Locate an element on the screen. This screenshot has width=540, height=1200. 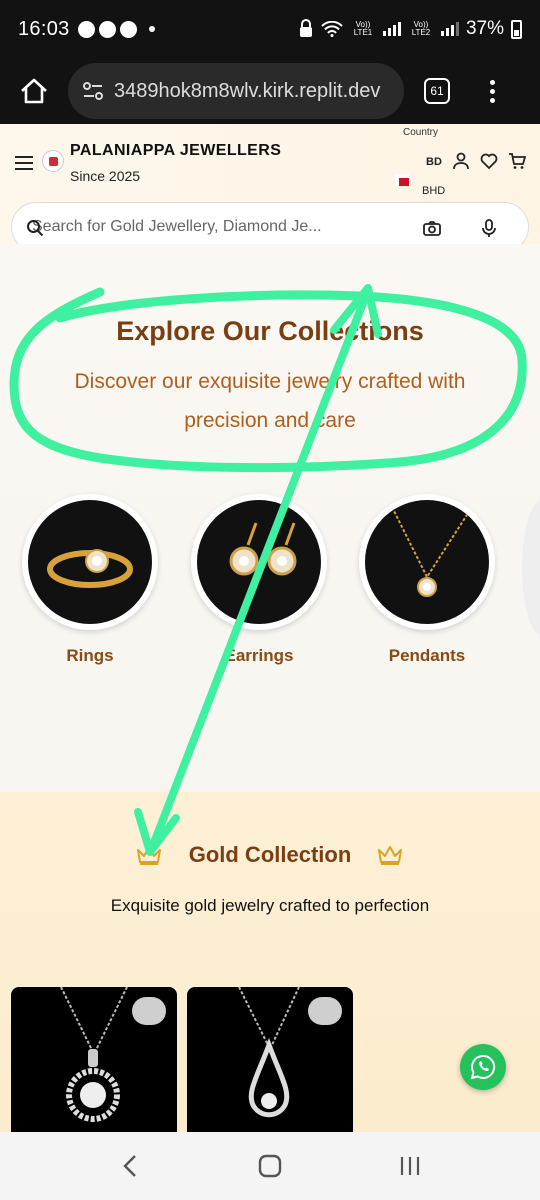
battery-icon is located at coordinates (516, 29).